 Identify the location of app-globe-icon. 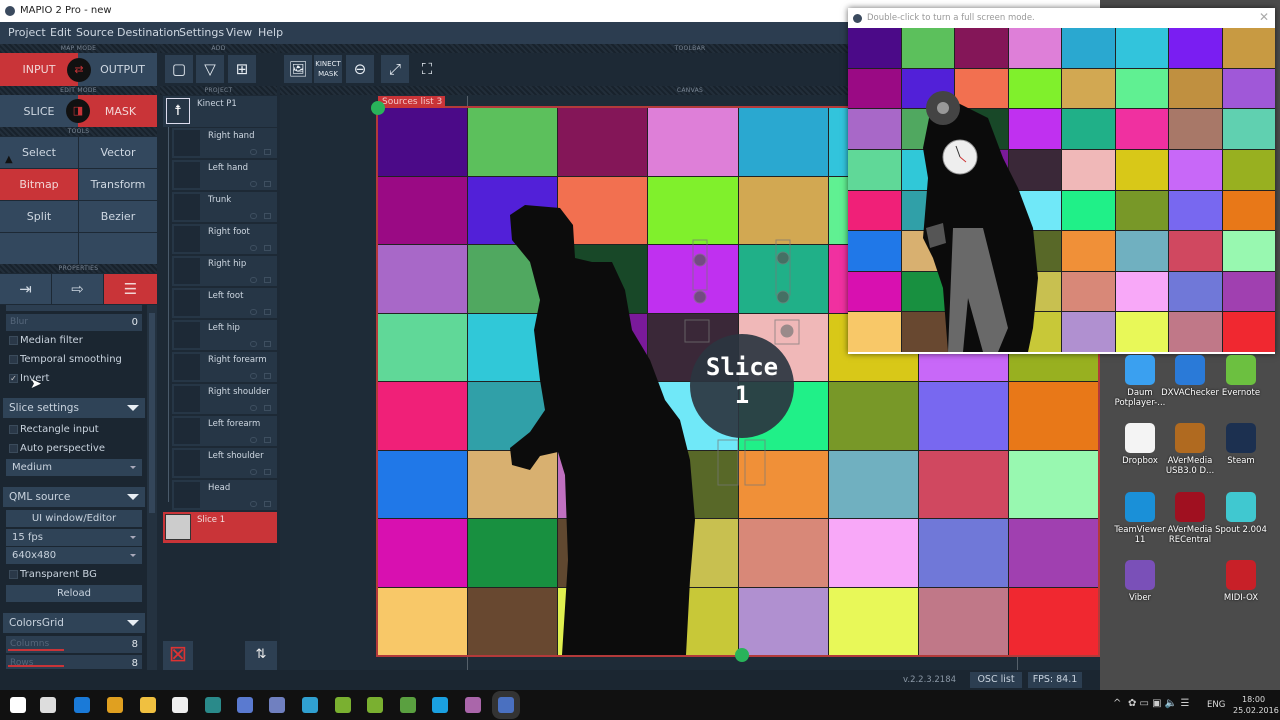
(310, 705).